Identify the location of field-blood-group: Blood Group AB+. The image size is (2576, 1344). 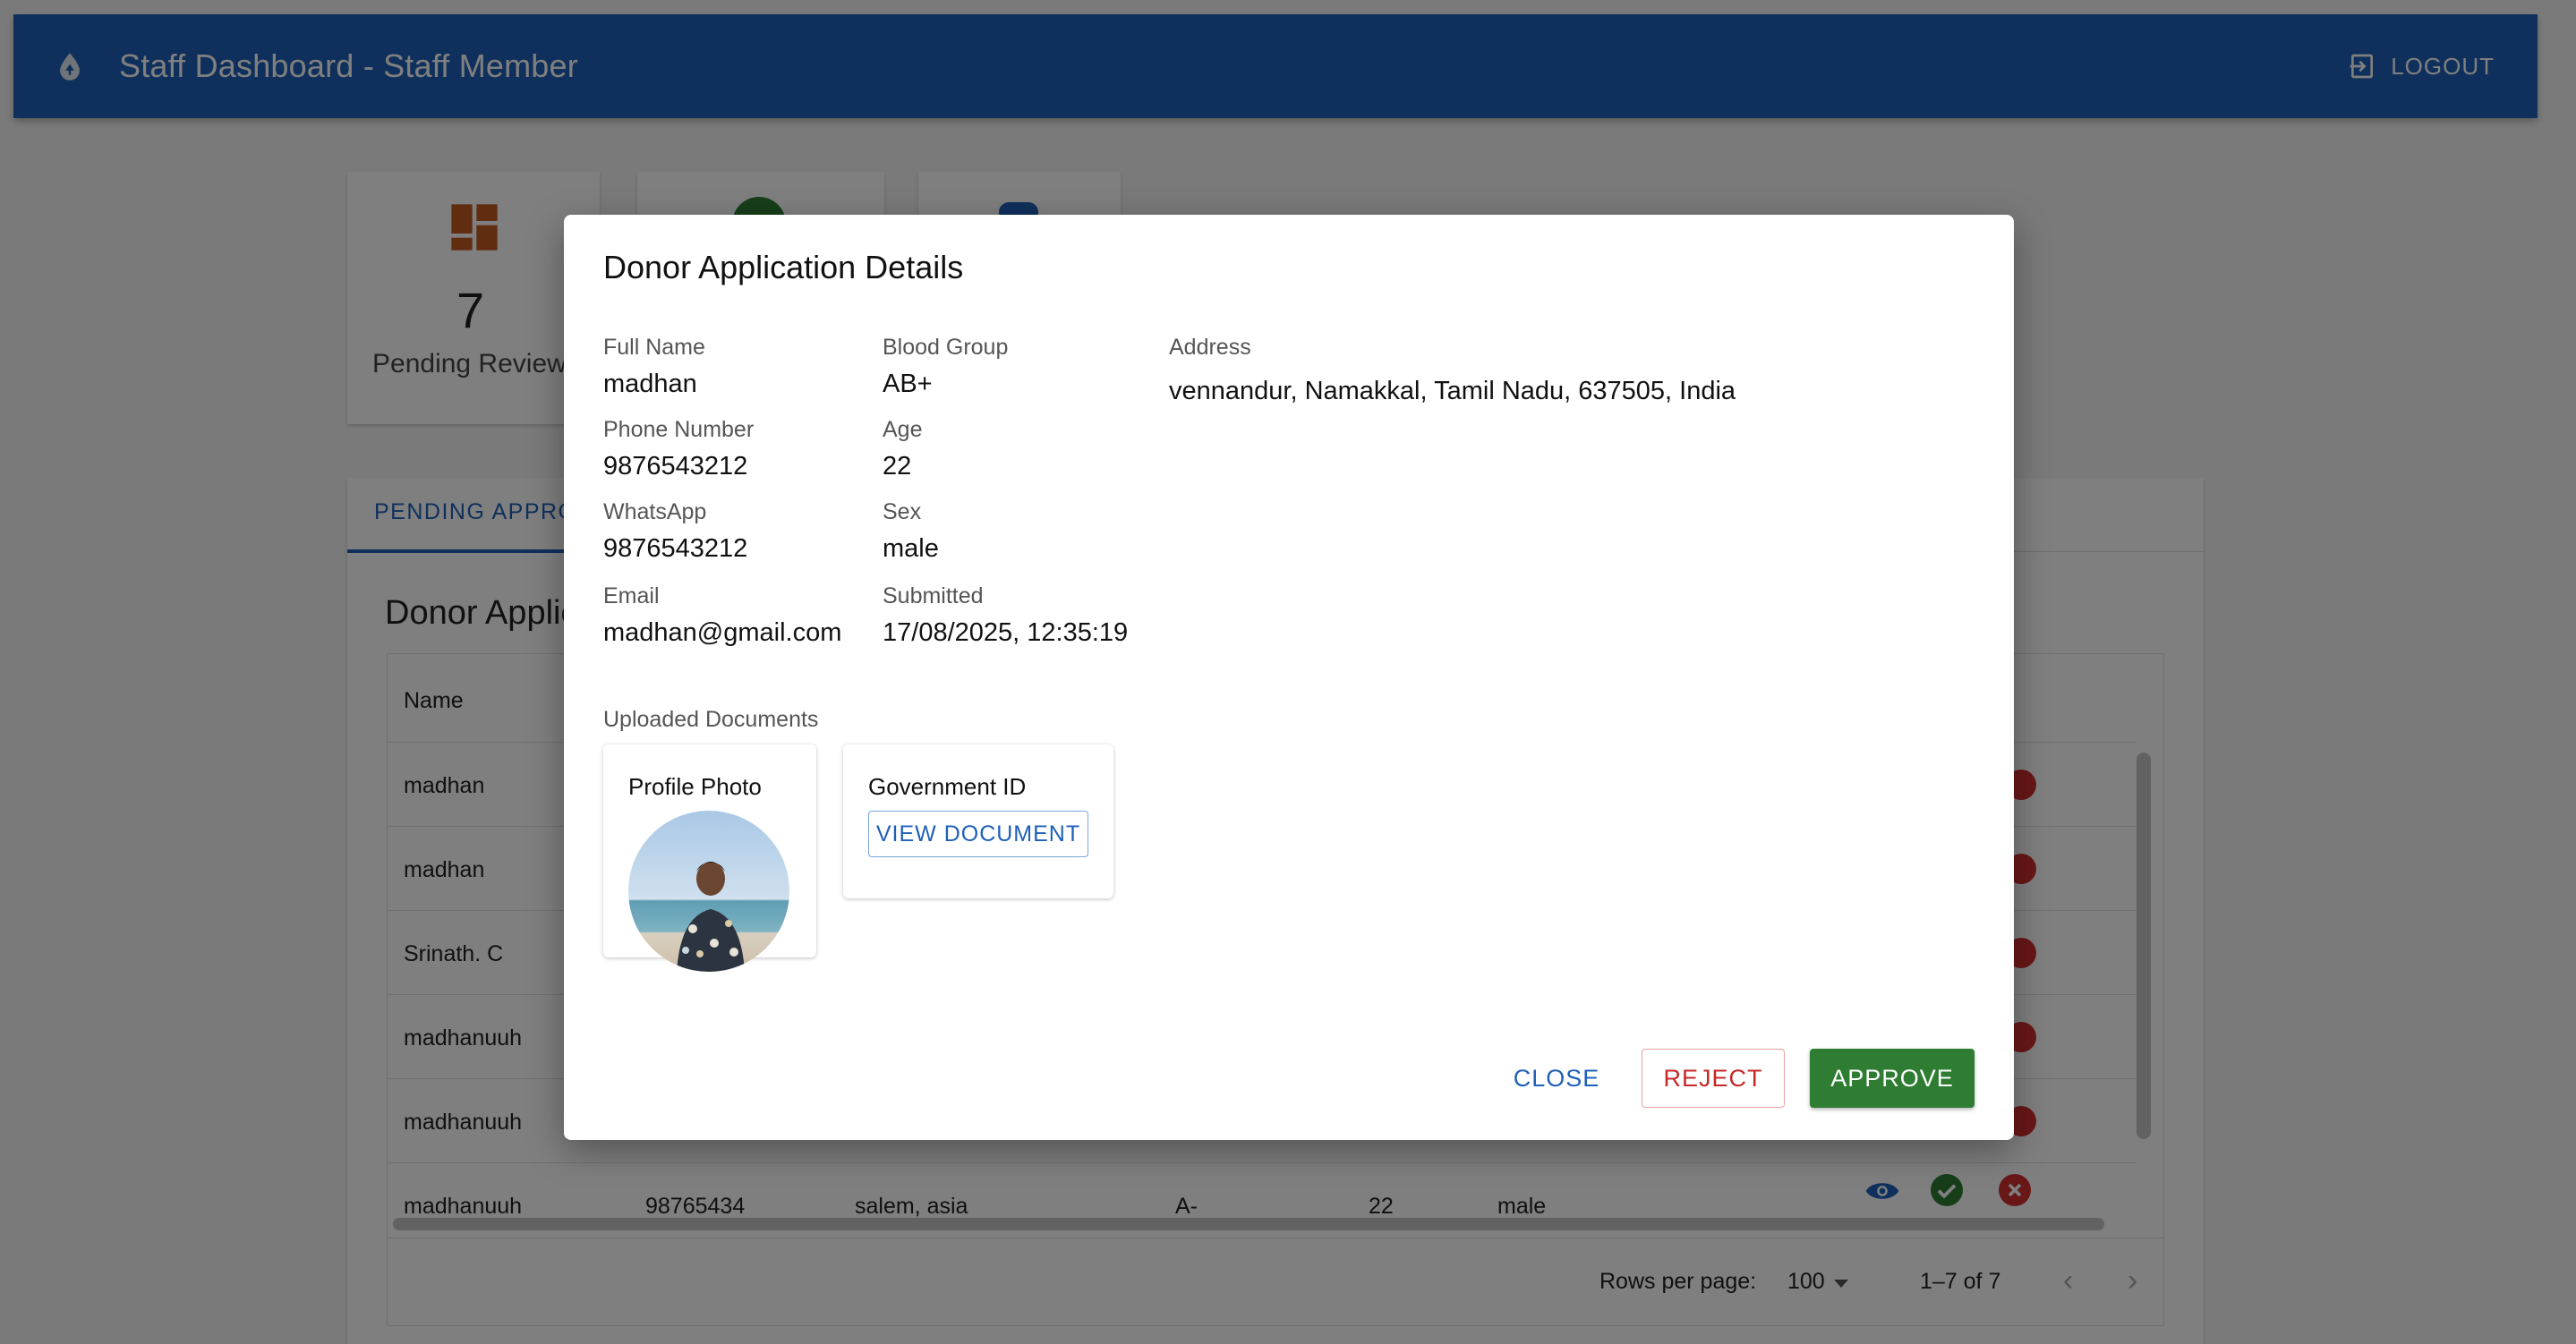
(945, 367).